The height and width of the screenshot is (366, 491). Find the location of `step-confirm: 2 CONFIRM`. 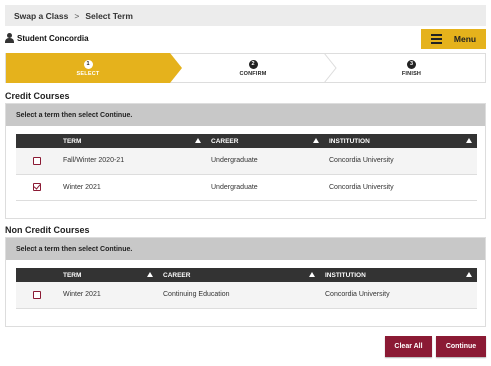

step-confirm: 2 CONFIRM is located at coordinates (253, 68).